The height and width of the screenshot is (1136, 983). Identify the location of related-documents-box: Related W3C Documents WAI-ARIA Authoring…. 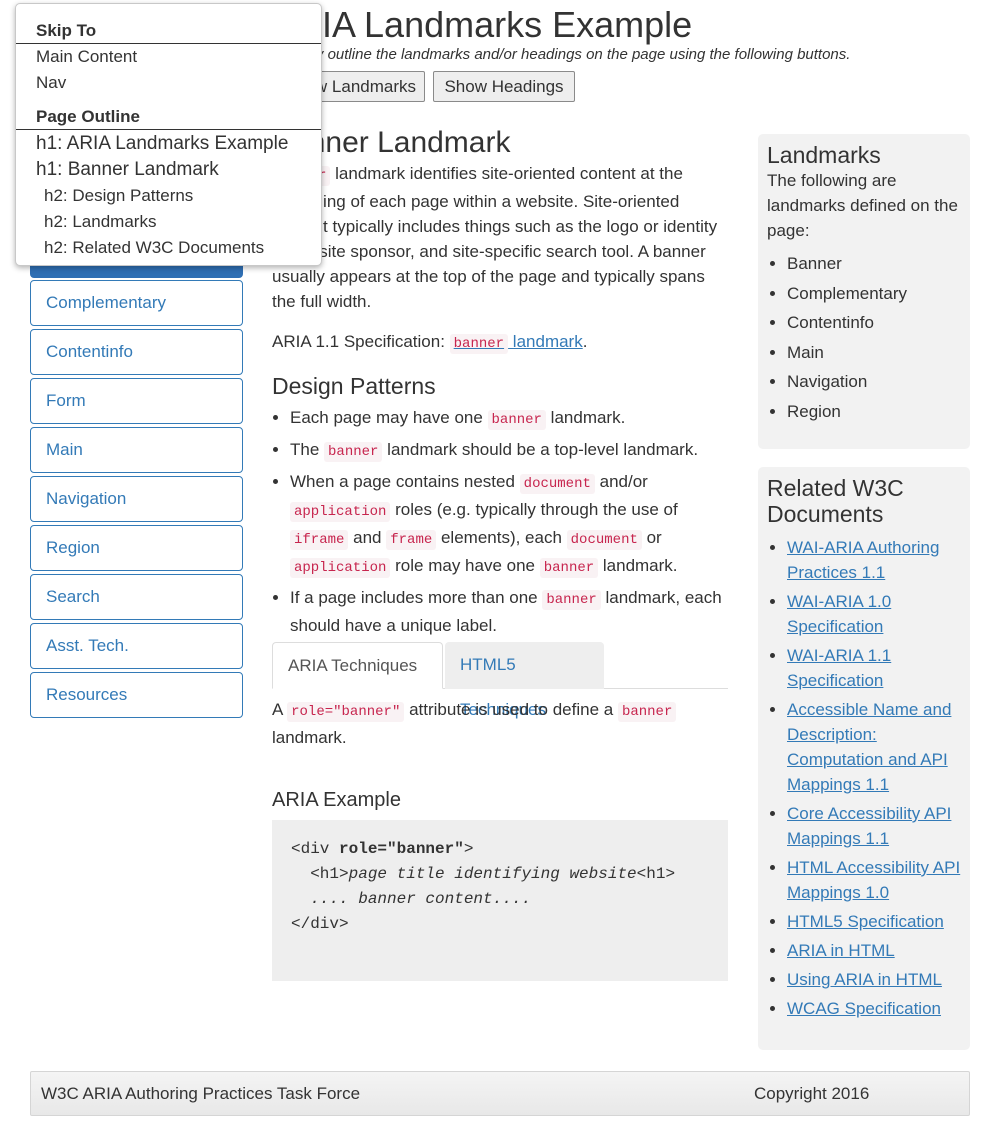
(864, 758).